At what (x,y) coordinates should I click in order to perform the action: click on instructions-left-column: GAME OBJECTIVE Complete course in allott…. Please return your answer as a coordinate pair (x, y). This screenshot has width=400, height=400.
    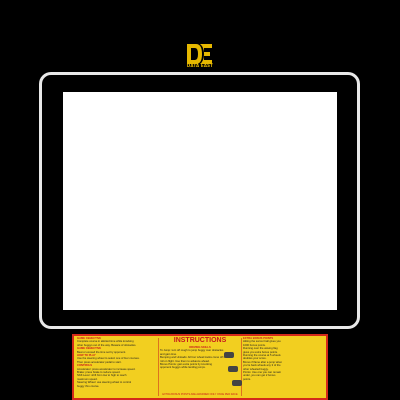
    Looking at the image, I should click on (117, 362).